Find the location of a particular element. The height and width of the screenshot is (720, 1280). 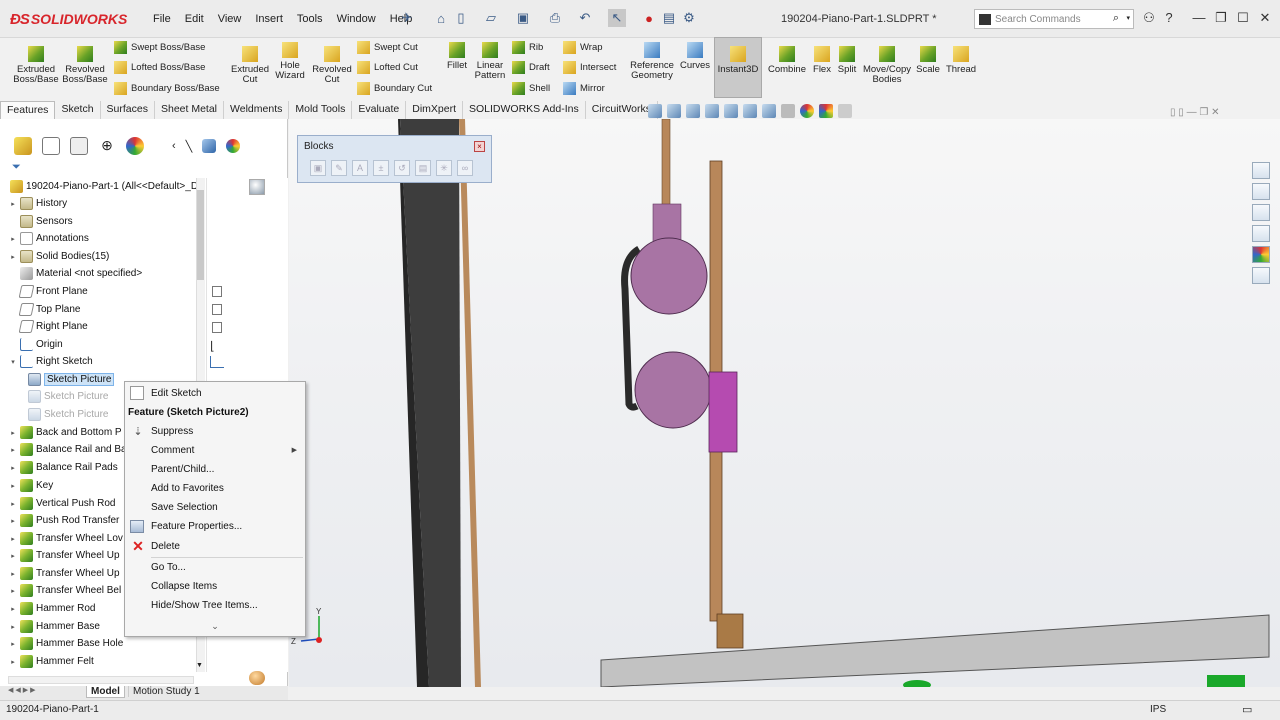

apply-scene-icon is located at coordinates (826, 111).